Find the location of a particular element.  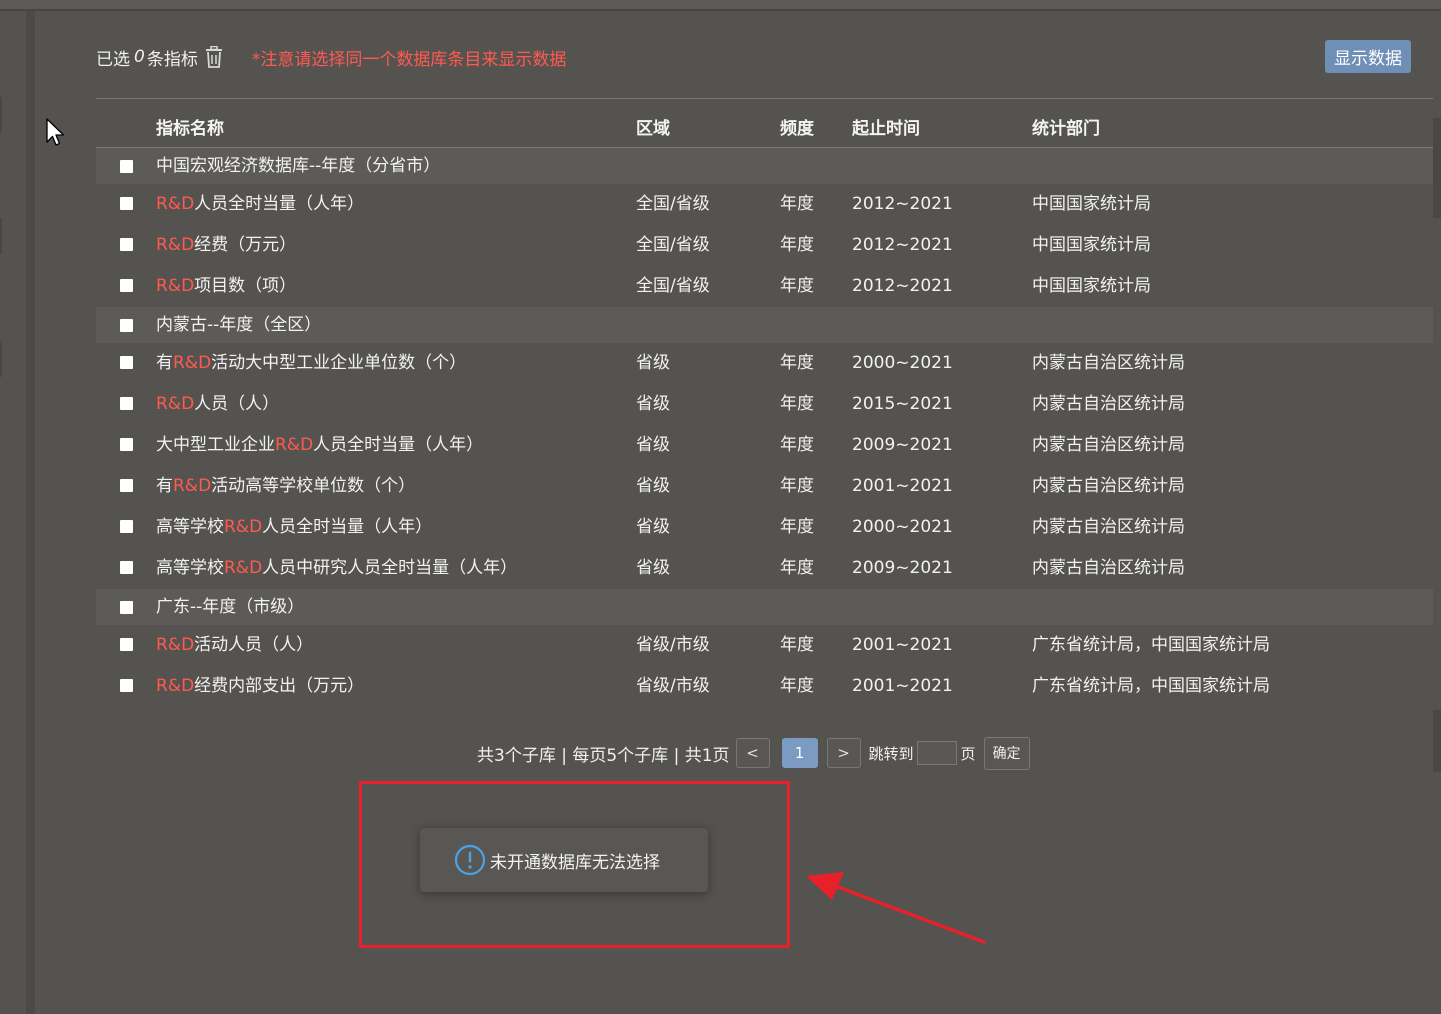

indicator-name-suffix: 项目数（项） is located at coordinates (245, 286).